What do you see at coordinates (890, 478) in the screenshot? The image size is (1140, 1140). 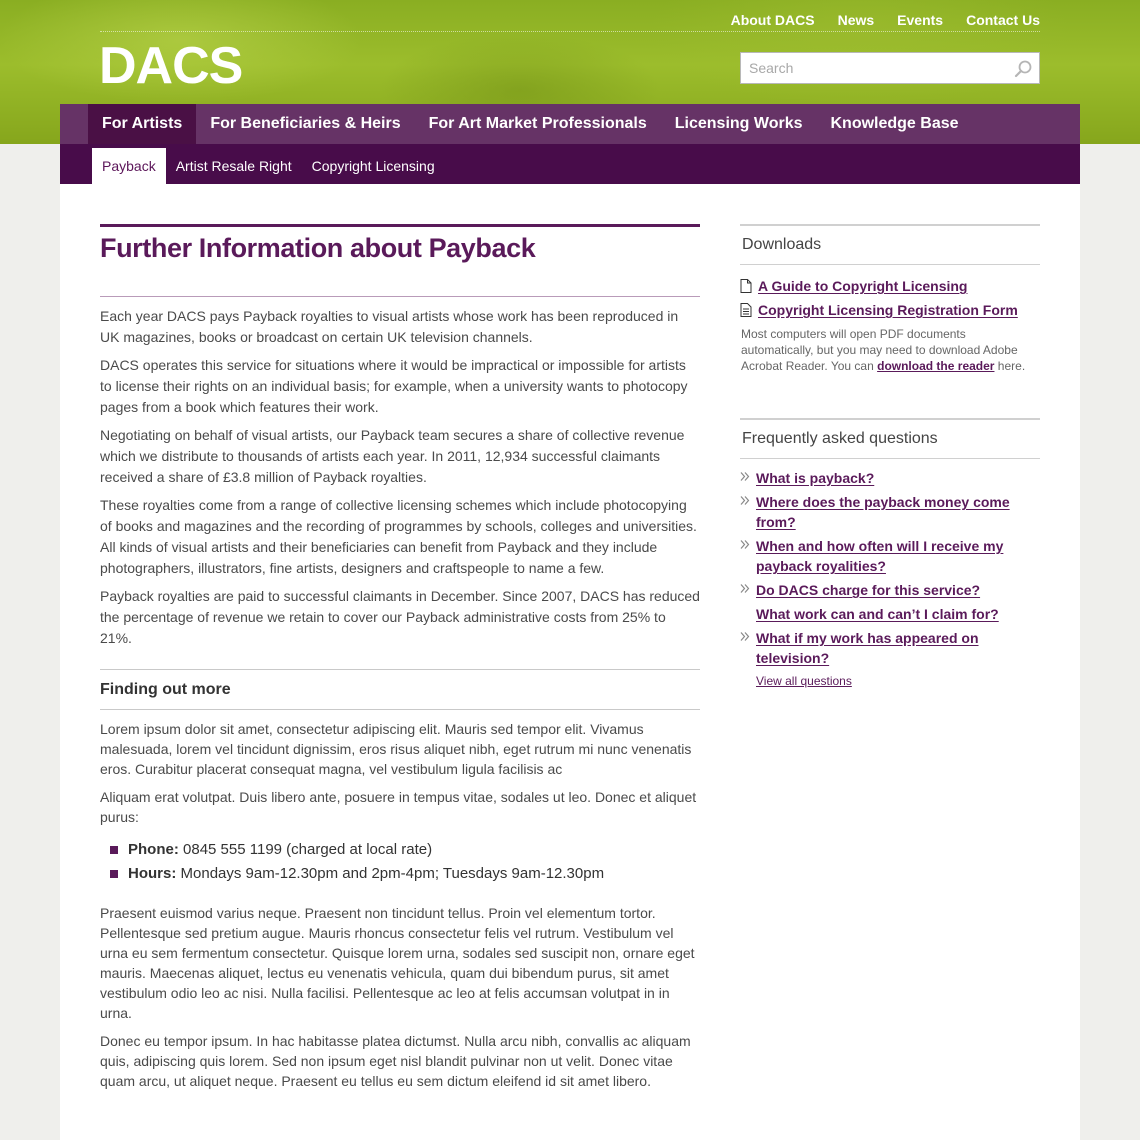 I see `faq-item: What is payback?` at bounding box center [890, 478].